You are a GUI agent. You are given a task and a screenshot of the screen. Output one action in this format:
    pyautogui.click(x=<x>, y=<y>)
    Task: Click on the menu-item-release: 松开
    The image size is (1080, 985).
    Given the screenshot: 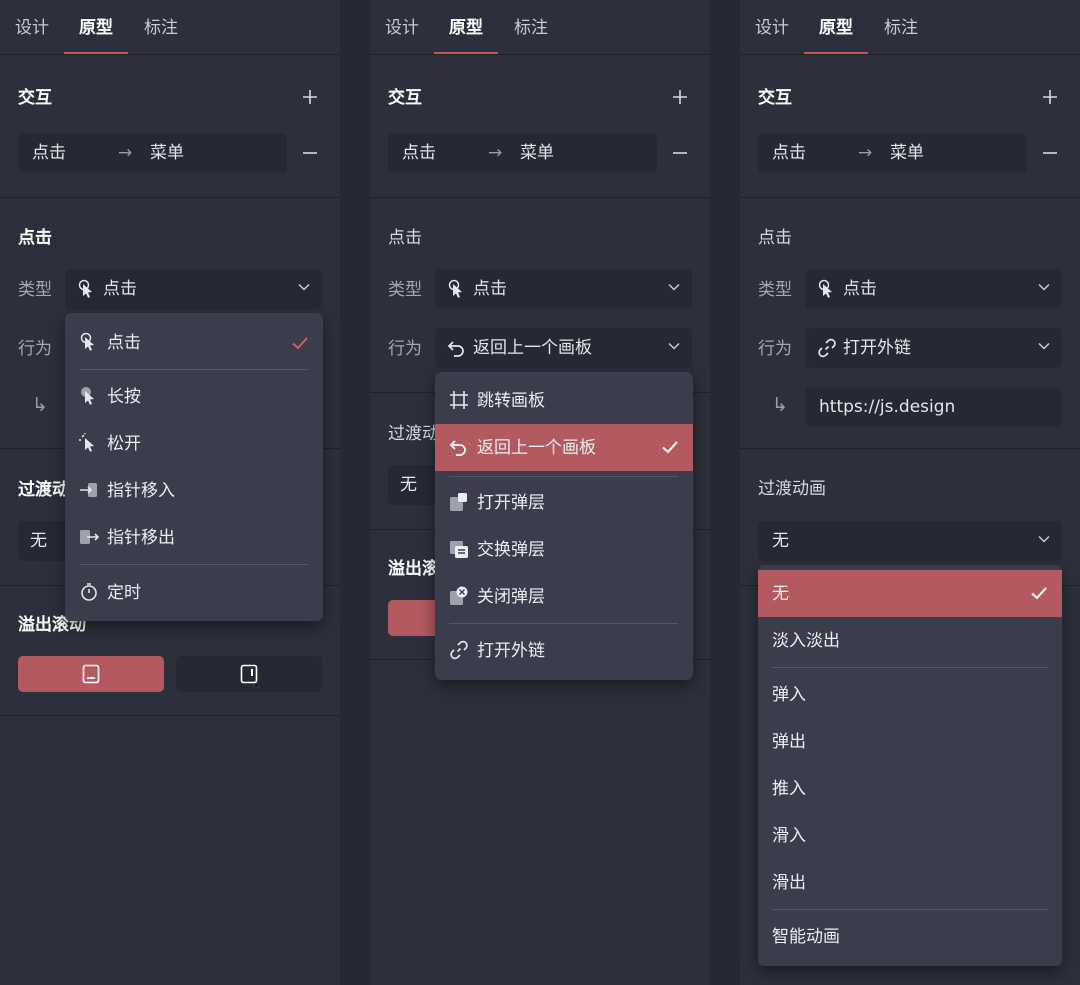 What is the action you would take?
    pyautogui.click(x=194, y=444)
    